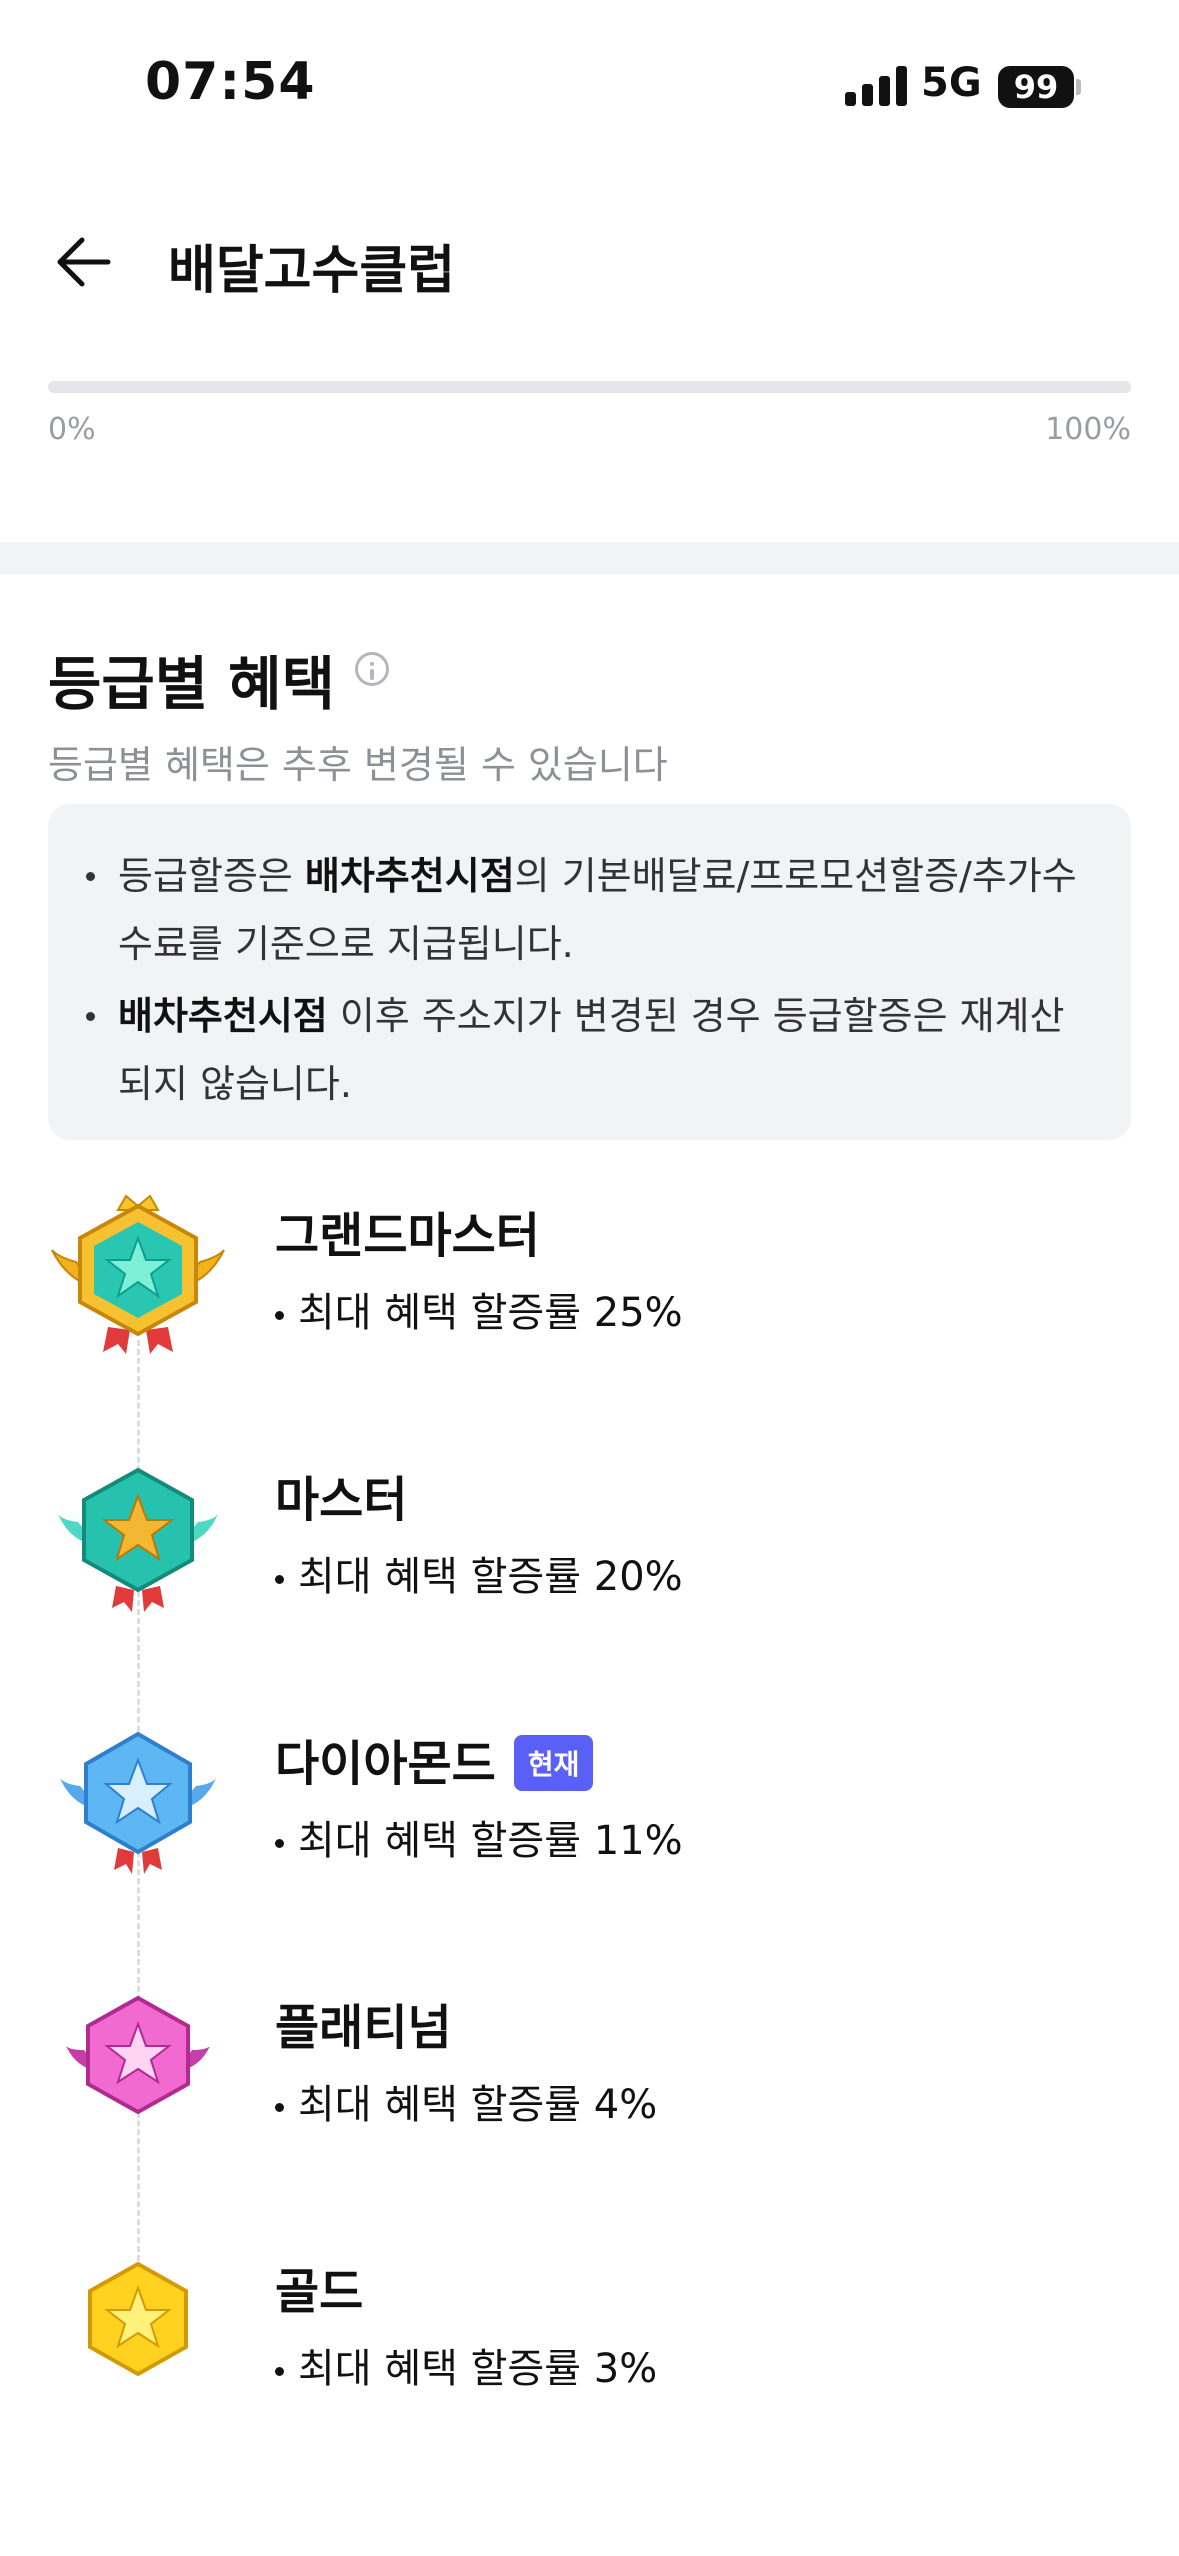 This screenshot has height=2556, width=1179. What do you see at coordinates (589, 387) in the screenshot?
I see `progress-bar` at bounding box center [589, 387].